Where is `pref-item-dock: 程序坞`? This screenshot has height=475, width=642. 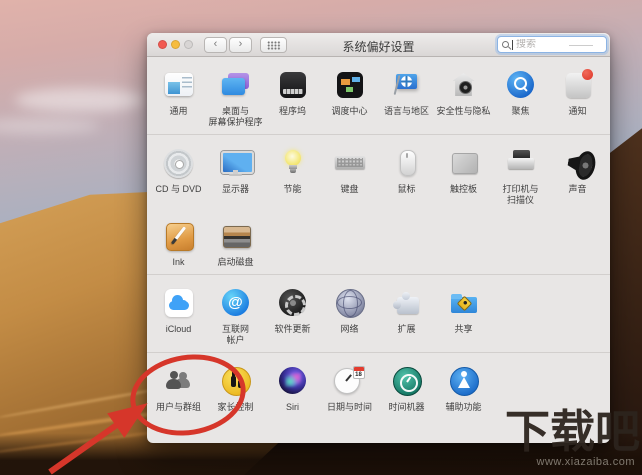 pref-item-dock: 程序坞 is located at coordinates (292, 97).